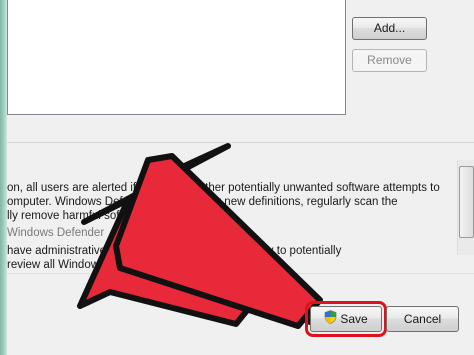 The height and width of the screenshot is (355, 474). I want to click on save-button: Save, so click(346, 319).